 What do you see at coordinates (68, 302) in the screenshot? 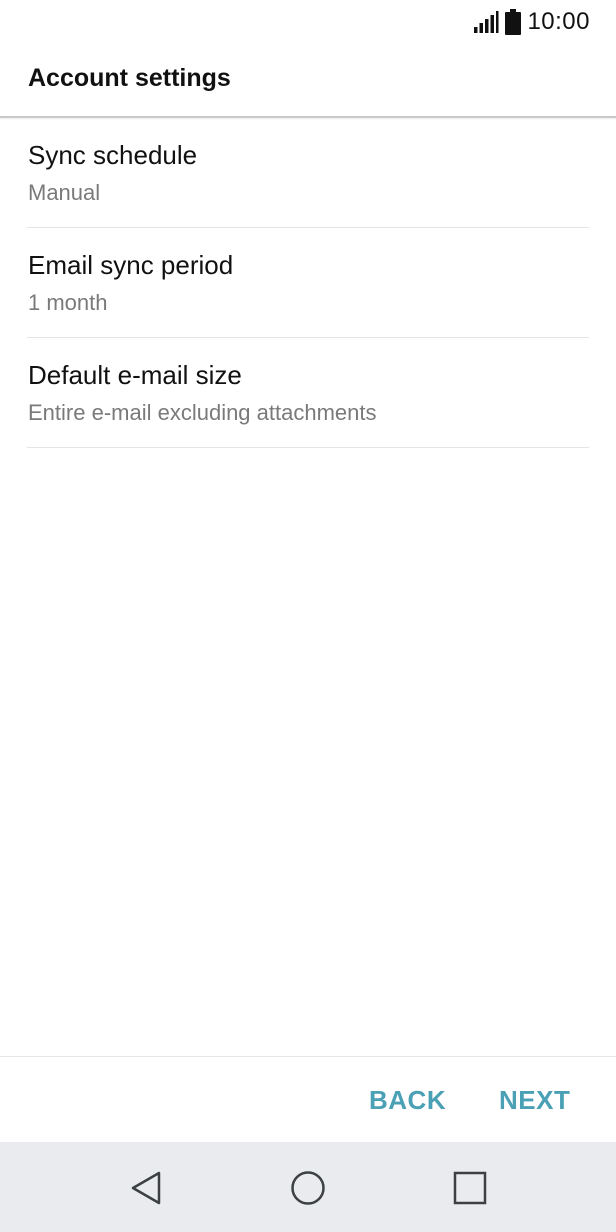
I see `setting-value: 1 month` at bounding box center [68, 302].